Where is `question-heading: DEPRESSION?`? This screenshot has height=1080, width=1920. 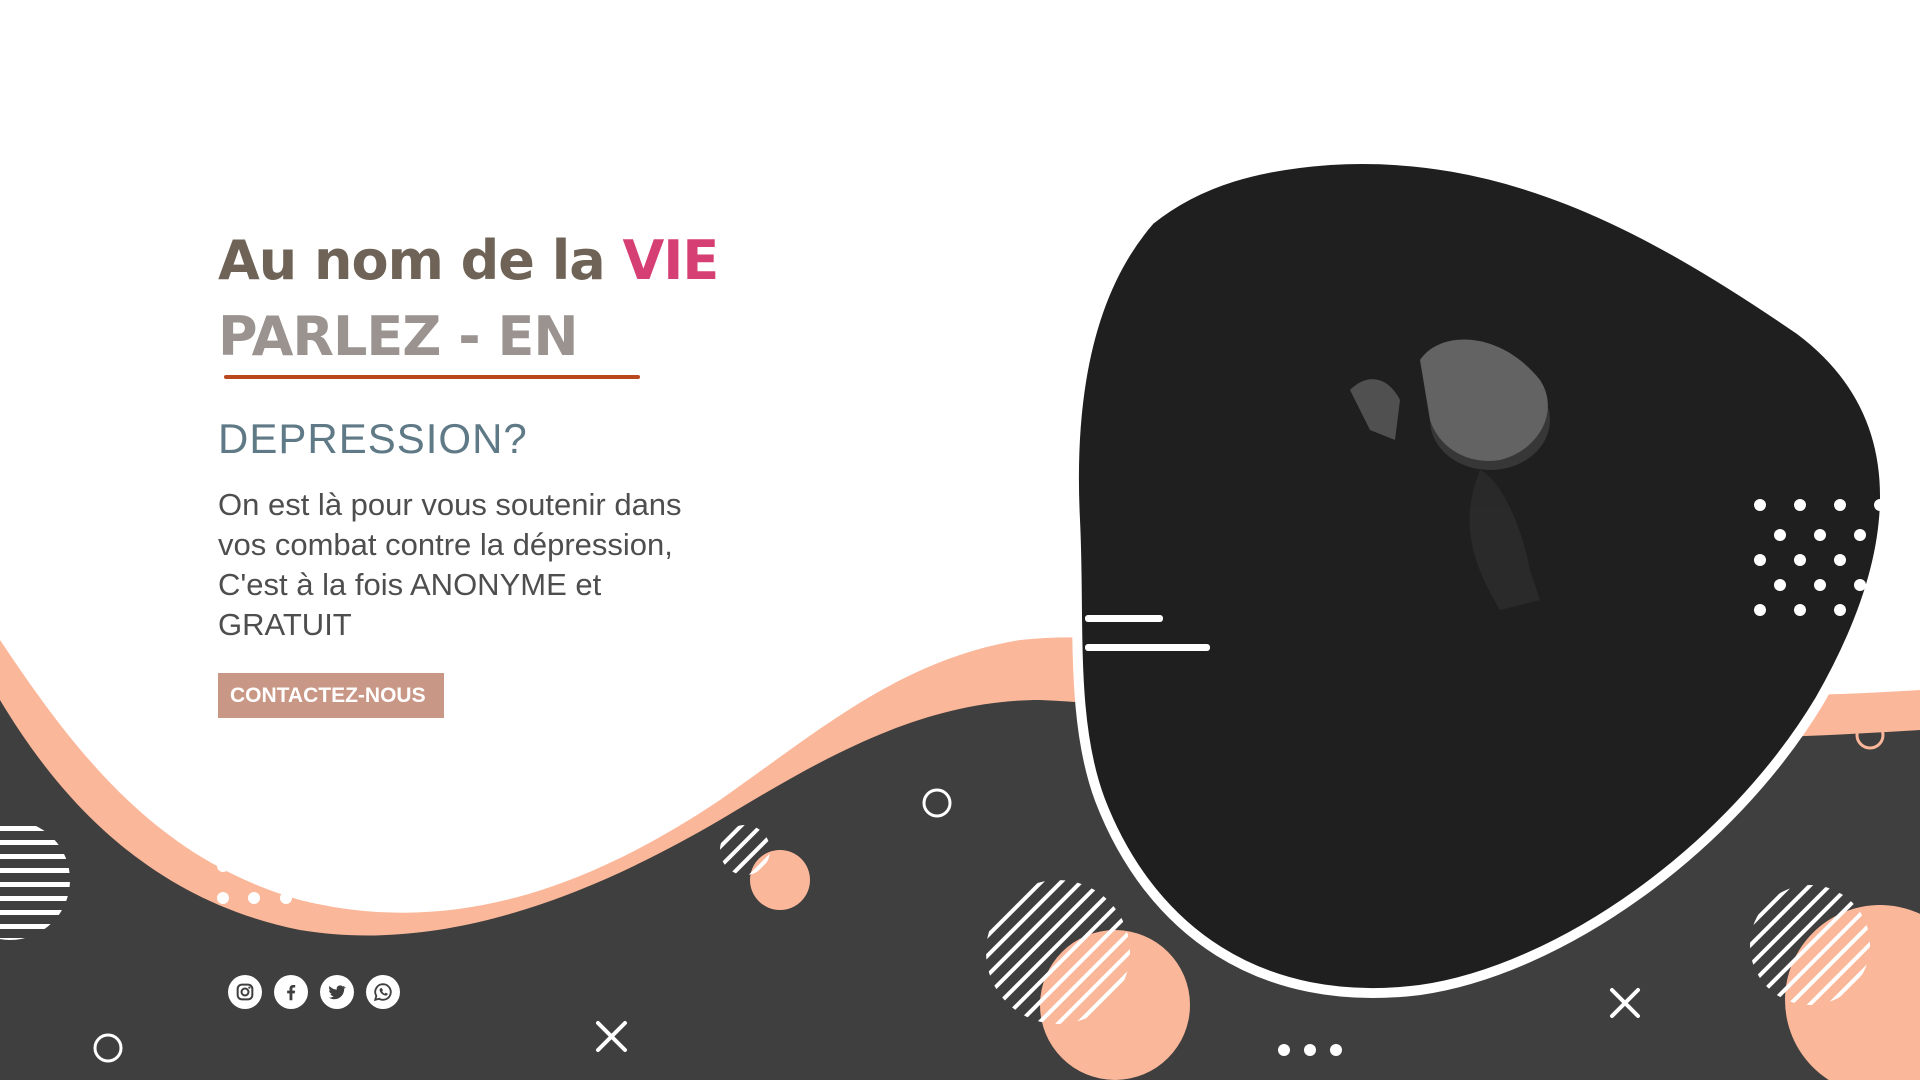 question-heading: DEPRESSION? is located at coordinates (373, 438).